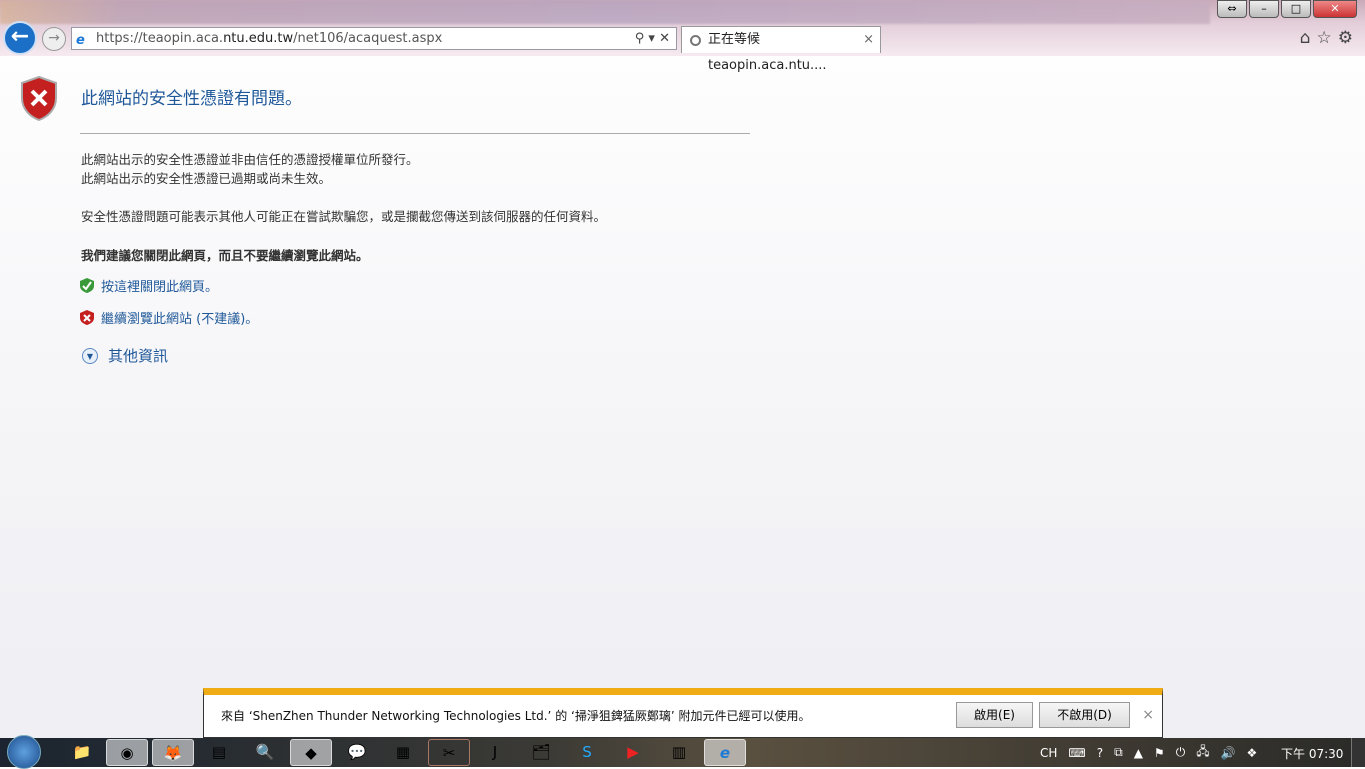  What do you see at coordinates (1335, 9) in the screenshot?
I see `close-window-button: ✕` at bounding box center [1335, 9].